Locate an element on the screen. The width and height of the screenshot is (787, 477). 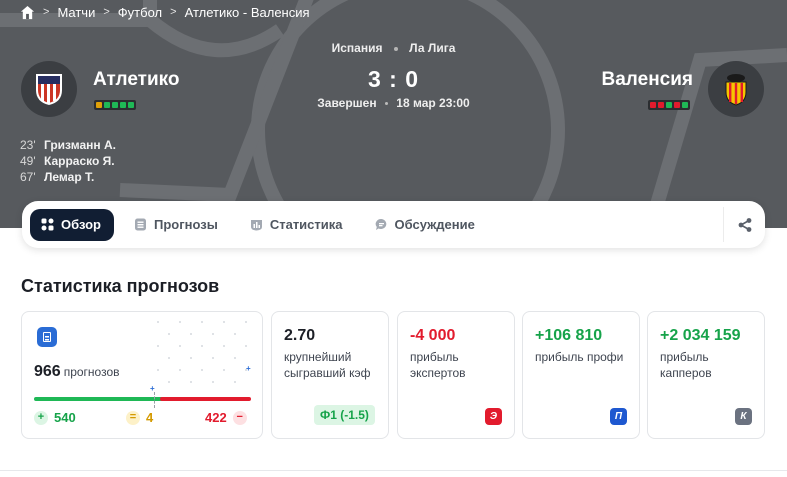
chat-icon is located at coordinates (381, 224).